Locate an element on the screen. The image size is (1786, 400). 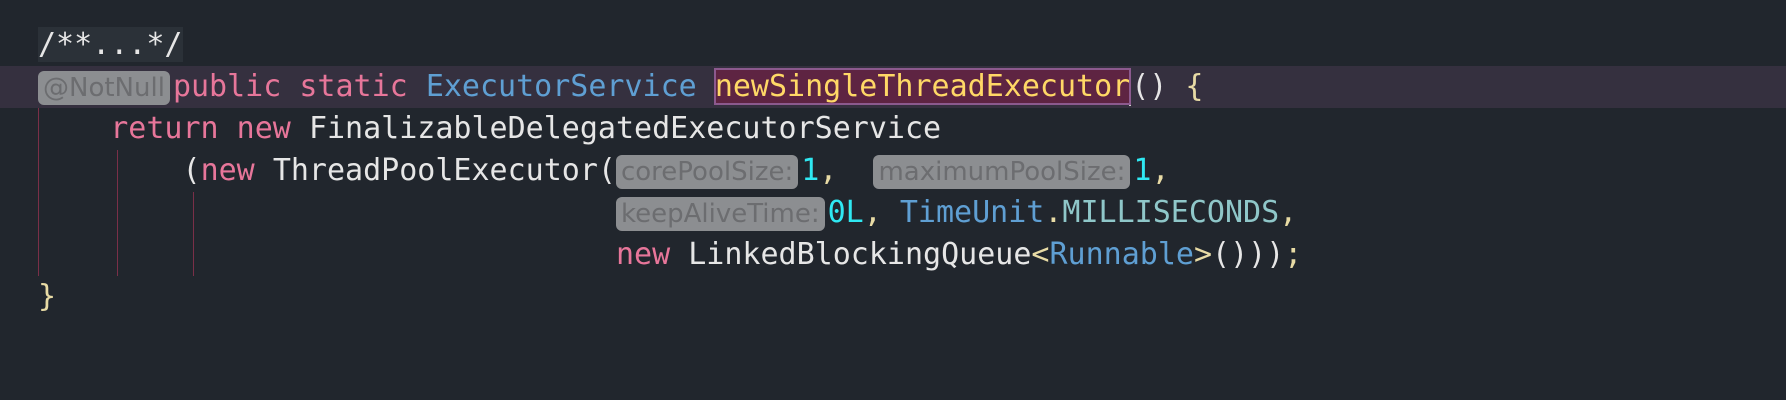
code-token: FinalizableDelegatedExecutorService is located at coordinates (625, 128).